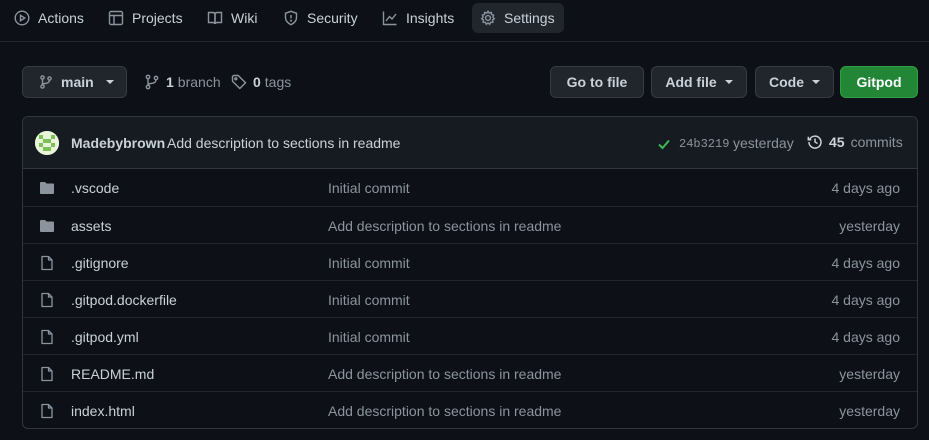 The height and width of the screenshot is (440, 929). Describe the element at coordinates (470, 261) in the screenshot. I see `file-row: .gitignore Initial commit 4 days ago` at that location.